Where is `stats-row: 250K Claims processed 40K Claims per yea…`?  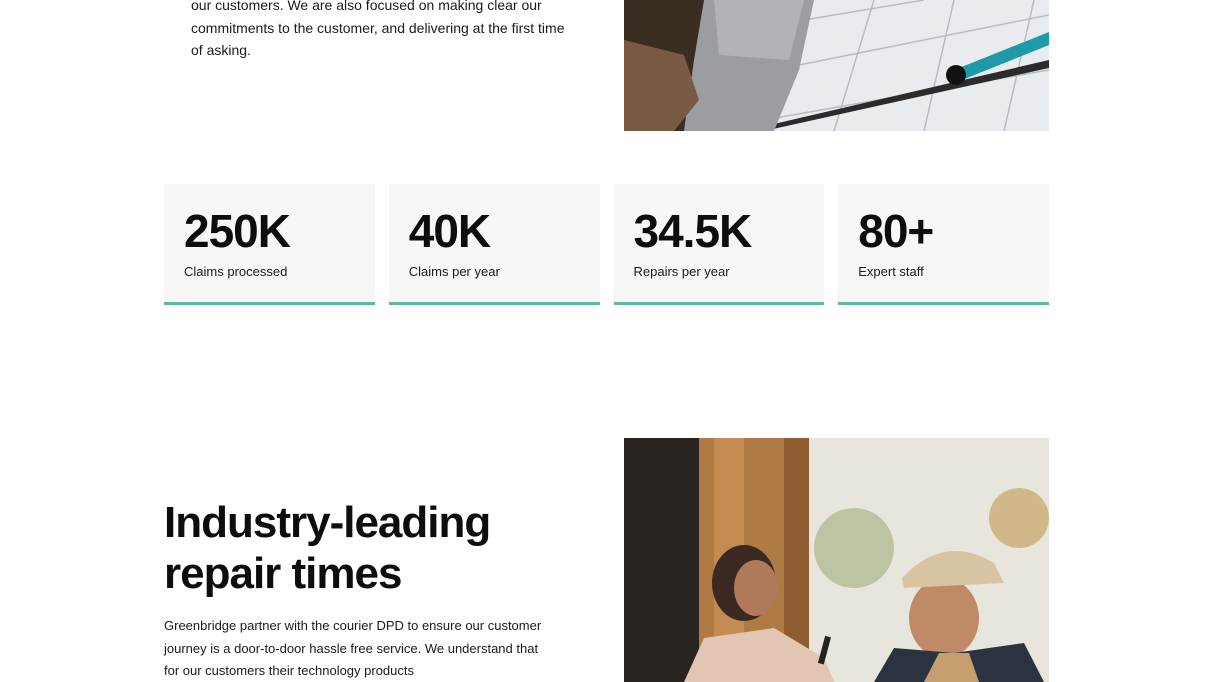
stats-row: 250K Claims processed 40K Claims per yea… is located at coordinates (606, 244).